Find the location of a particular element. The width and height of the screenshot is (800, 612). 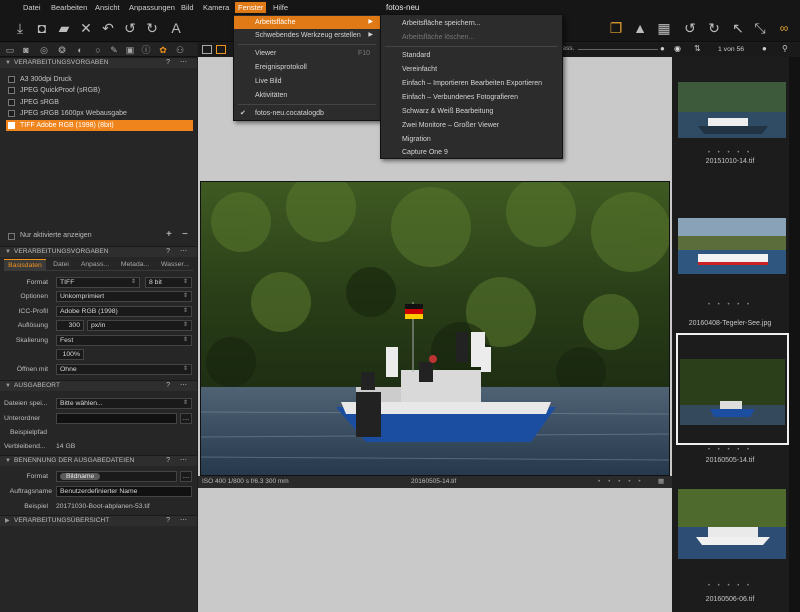

tab-basisdaten: Basisdaten is located at coordinates (25, 265).